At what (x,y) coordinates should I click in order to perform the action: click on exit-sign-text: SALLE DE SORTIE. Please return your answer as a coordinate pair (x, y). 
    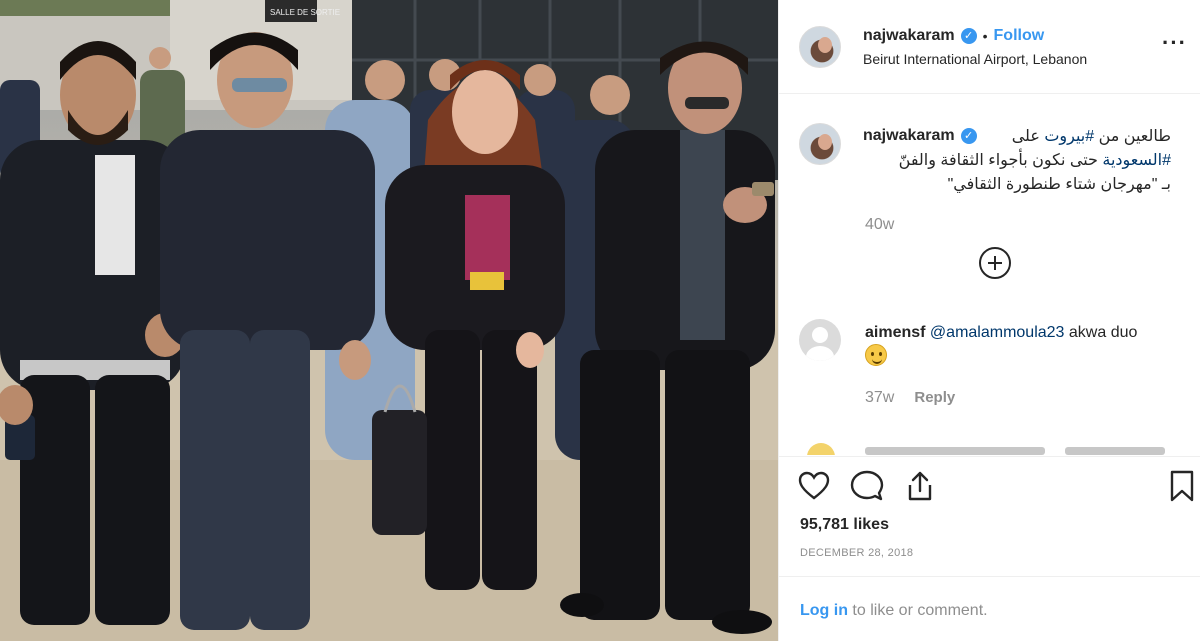
    Looking at the image, I should click on (305, 12).